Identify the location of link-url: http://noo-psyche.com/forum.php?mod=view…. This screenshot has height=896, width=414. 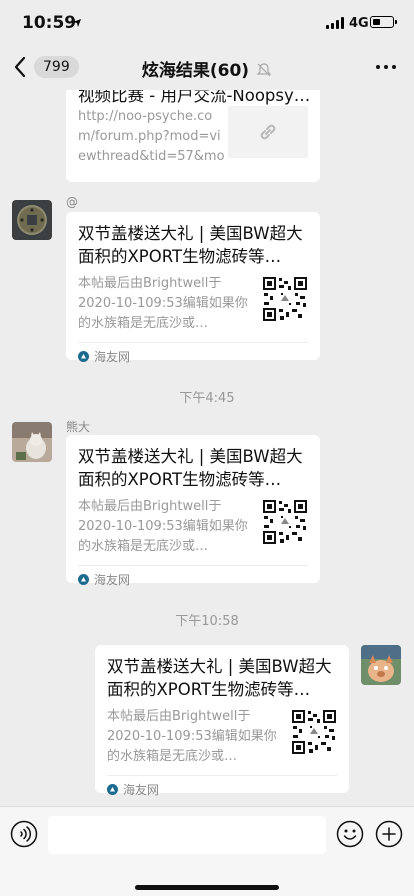
(151, 136).